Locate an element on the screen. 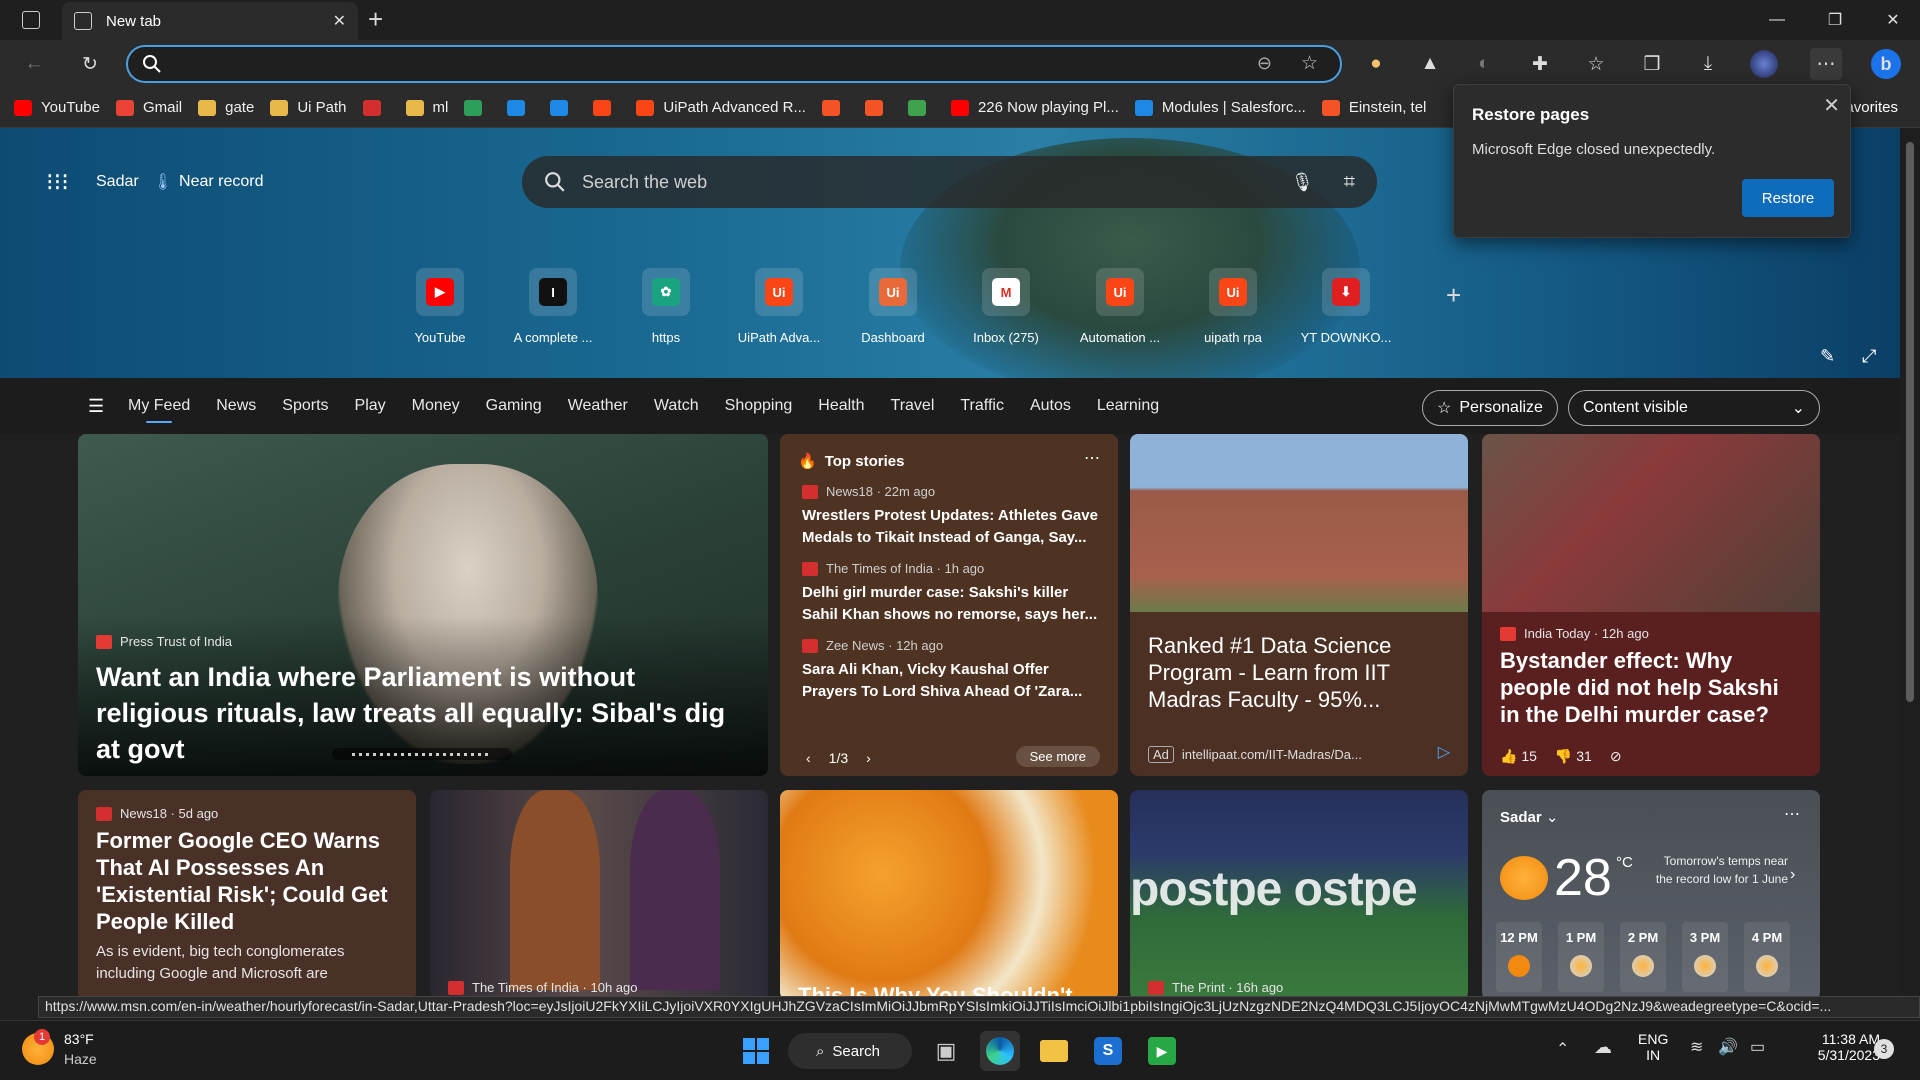  personalize-button: ☆ Personalize is located at coordinates (1490, 408).